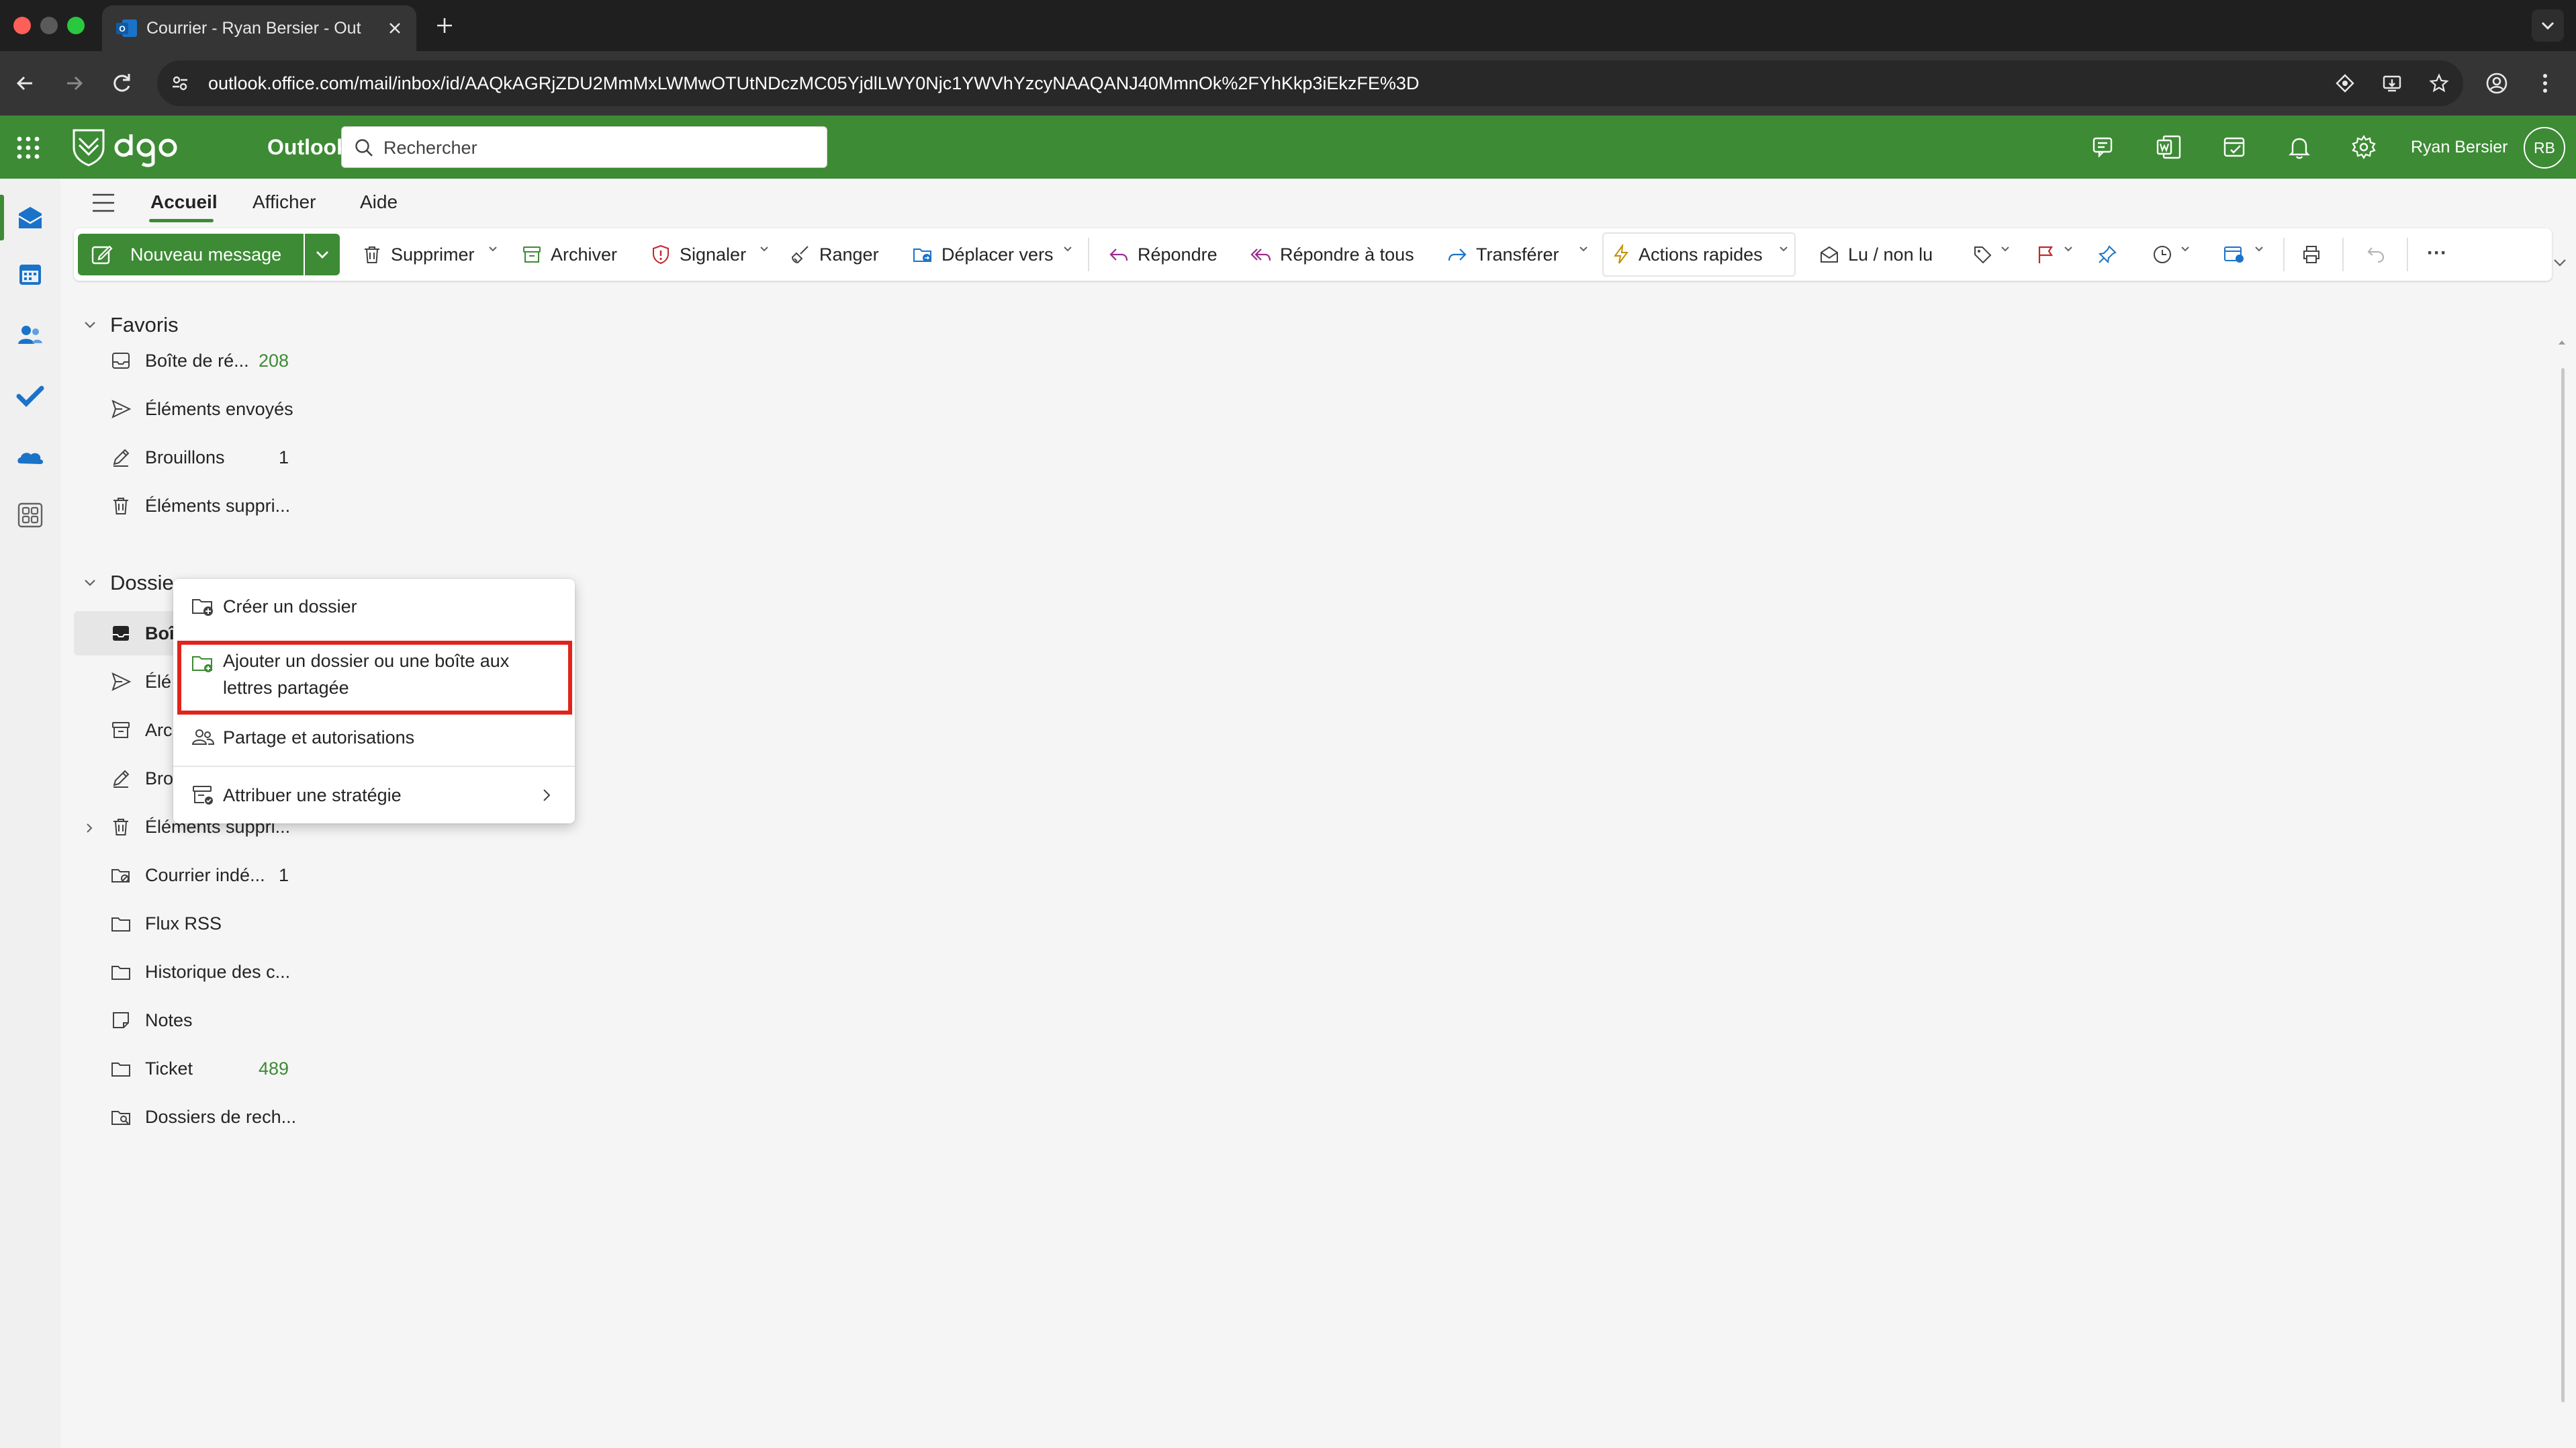 The height and width of the screenshot is (1448, 2576). I want to click on more-apps-icon, so click(30, 515).